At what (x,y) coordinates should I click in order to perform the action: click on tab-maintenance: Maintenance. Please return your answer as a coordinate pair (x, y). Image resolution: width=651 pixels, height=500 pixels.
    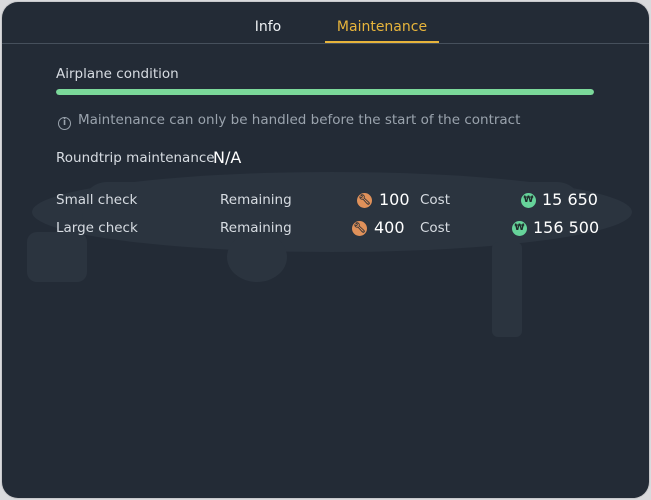
    Looking at the image, I should click on (382, 22).